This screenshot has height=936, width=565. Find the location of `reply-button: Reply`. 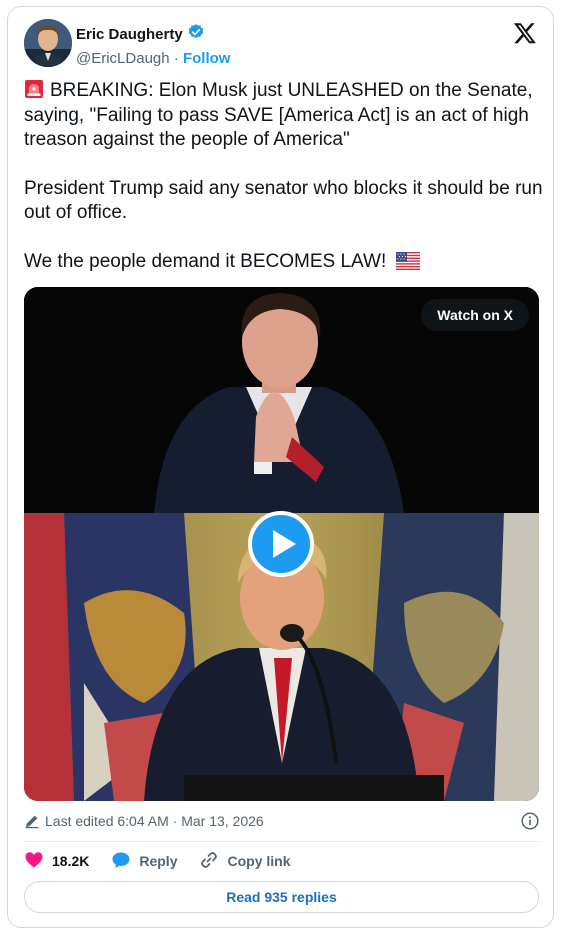

reply-button: Reply is located at coordinates (144, 861).